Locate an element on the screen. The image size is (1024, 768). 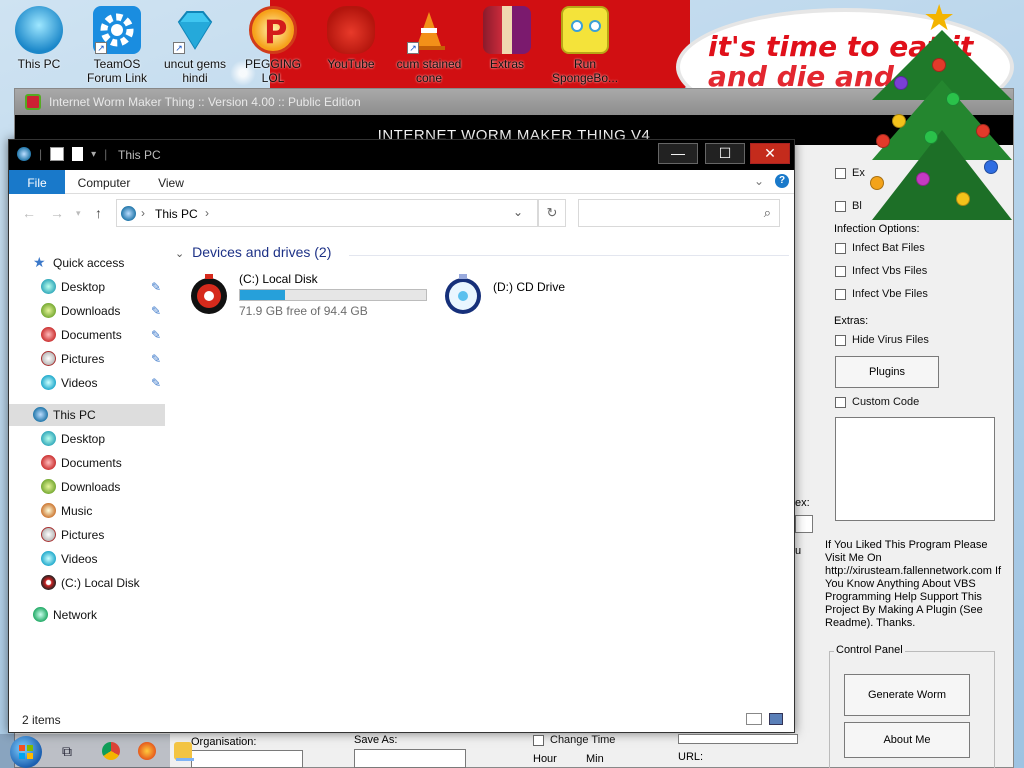
desktop-icon-label: cum stained cone is located at coordinates (429, 71).